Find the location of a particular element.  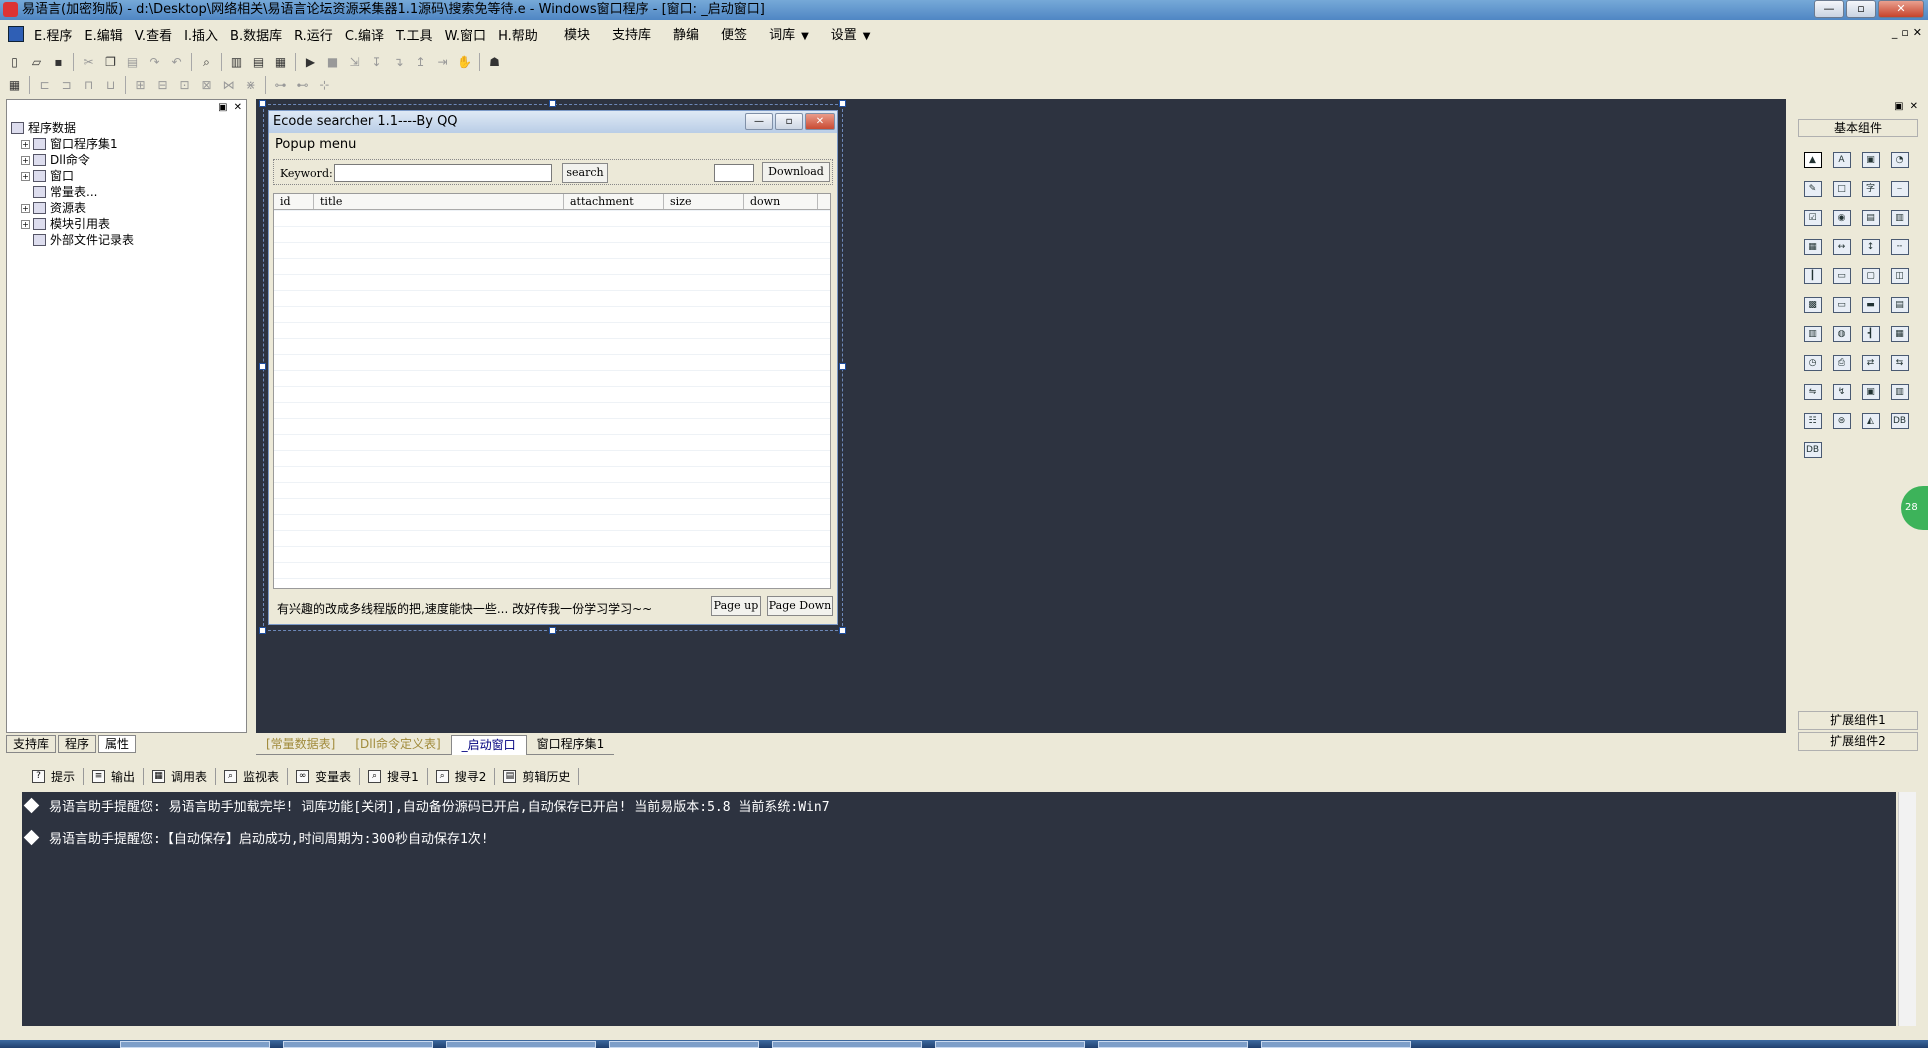

tab-search1: ⌕ 搜寻1 is located at coordinates (394, 776).